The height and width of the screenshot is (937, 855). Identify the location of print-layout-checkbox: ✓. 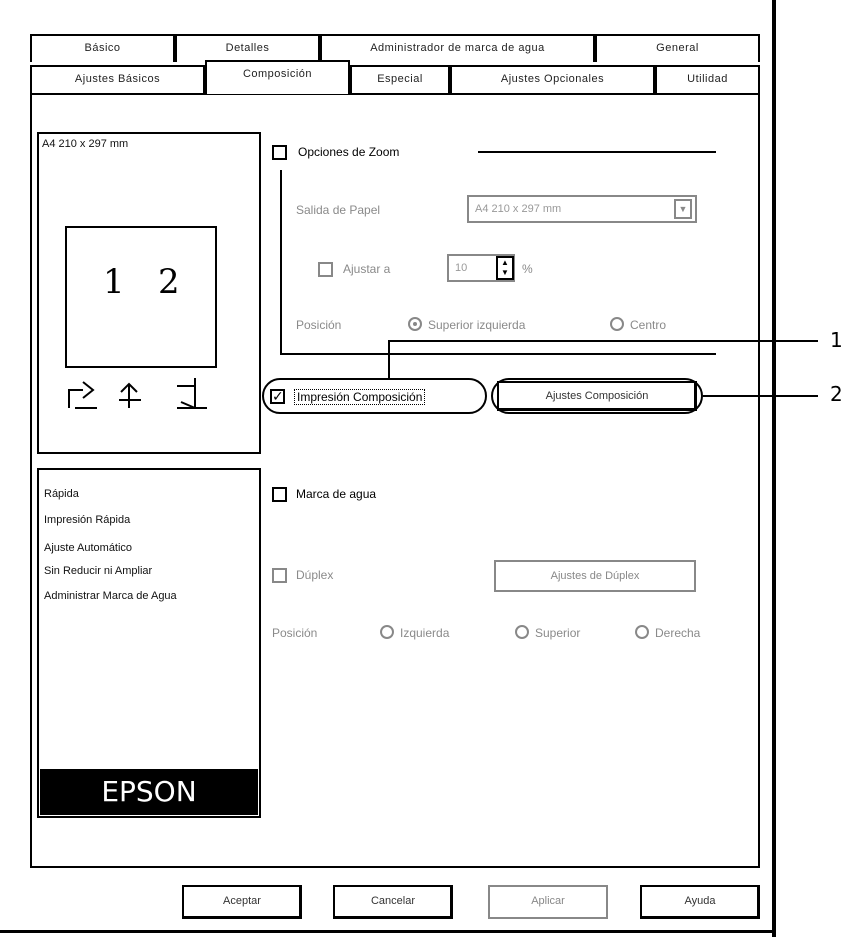
(277, 396).